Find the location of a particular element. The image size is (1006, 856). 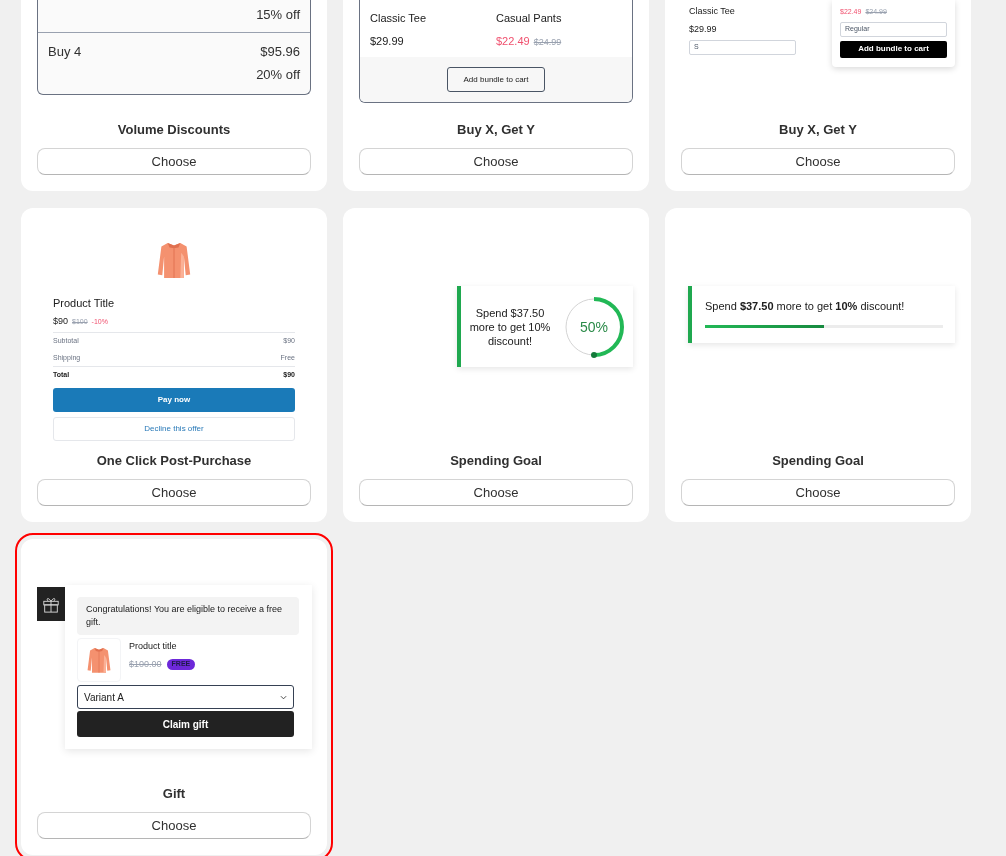

gift-message: Congratulations! You are eligible to receive a free gift. is located at coordinates (188, 616).